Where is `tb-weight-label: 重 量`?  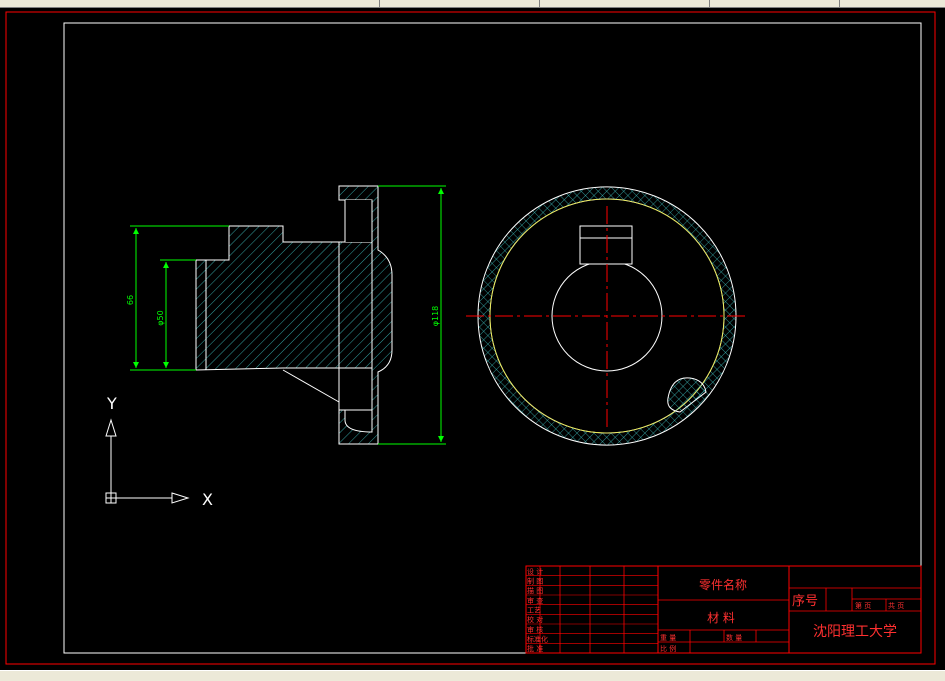 tb-weight-label: 重 量 is located at coordinates (668, 638).